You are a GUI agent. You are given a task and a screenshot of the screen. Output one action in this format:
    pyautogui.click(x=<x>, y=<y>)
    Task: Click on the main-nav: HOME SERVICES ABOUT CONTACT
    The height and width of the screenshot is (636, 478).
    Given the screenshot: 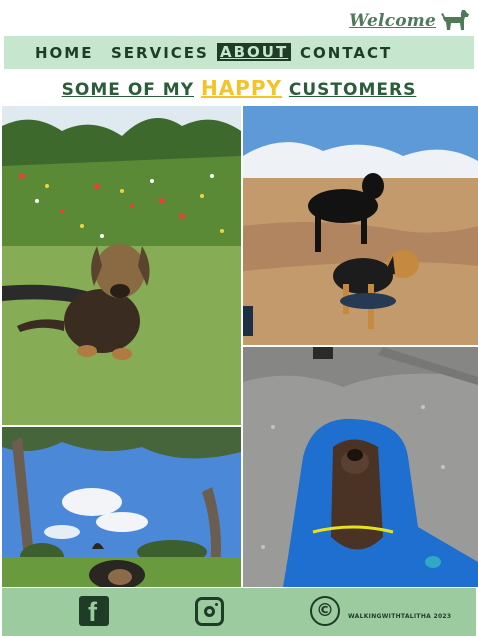 What is the action you would take?
    pyautogui.click(x=239, y=52)
    